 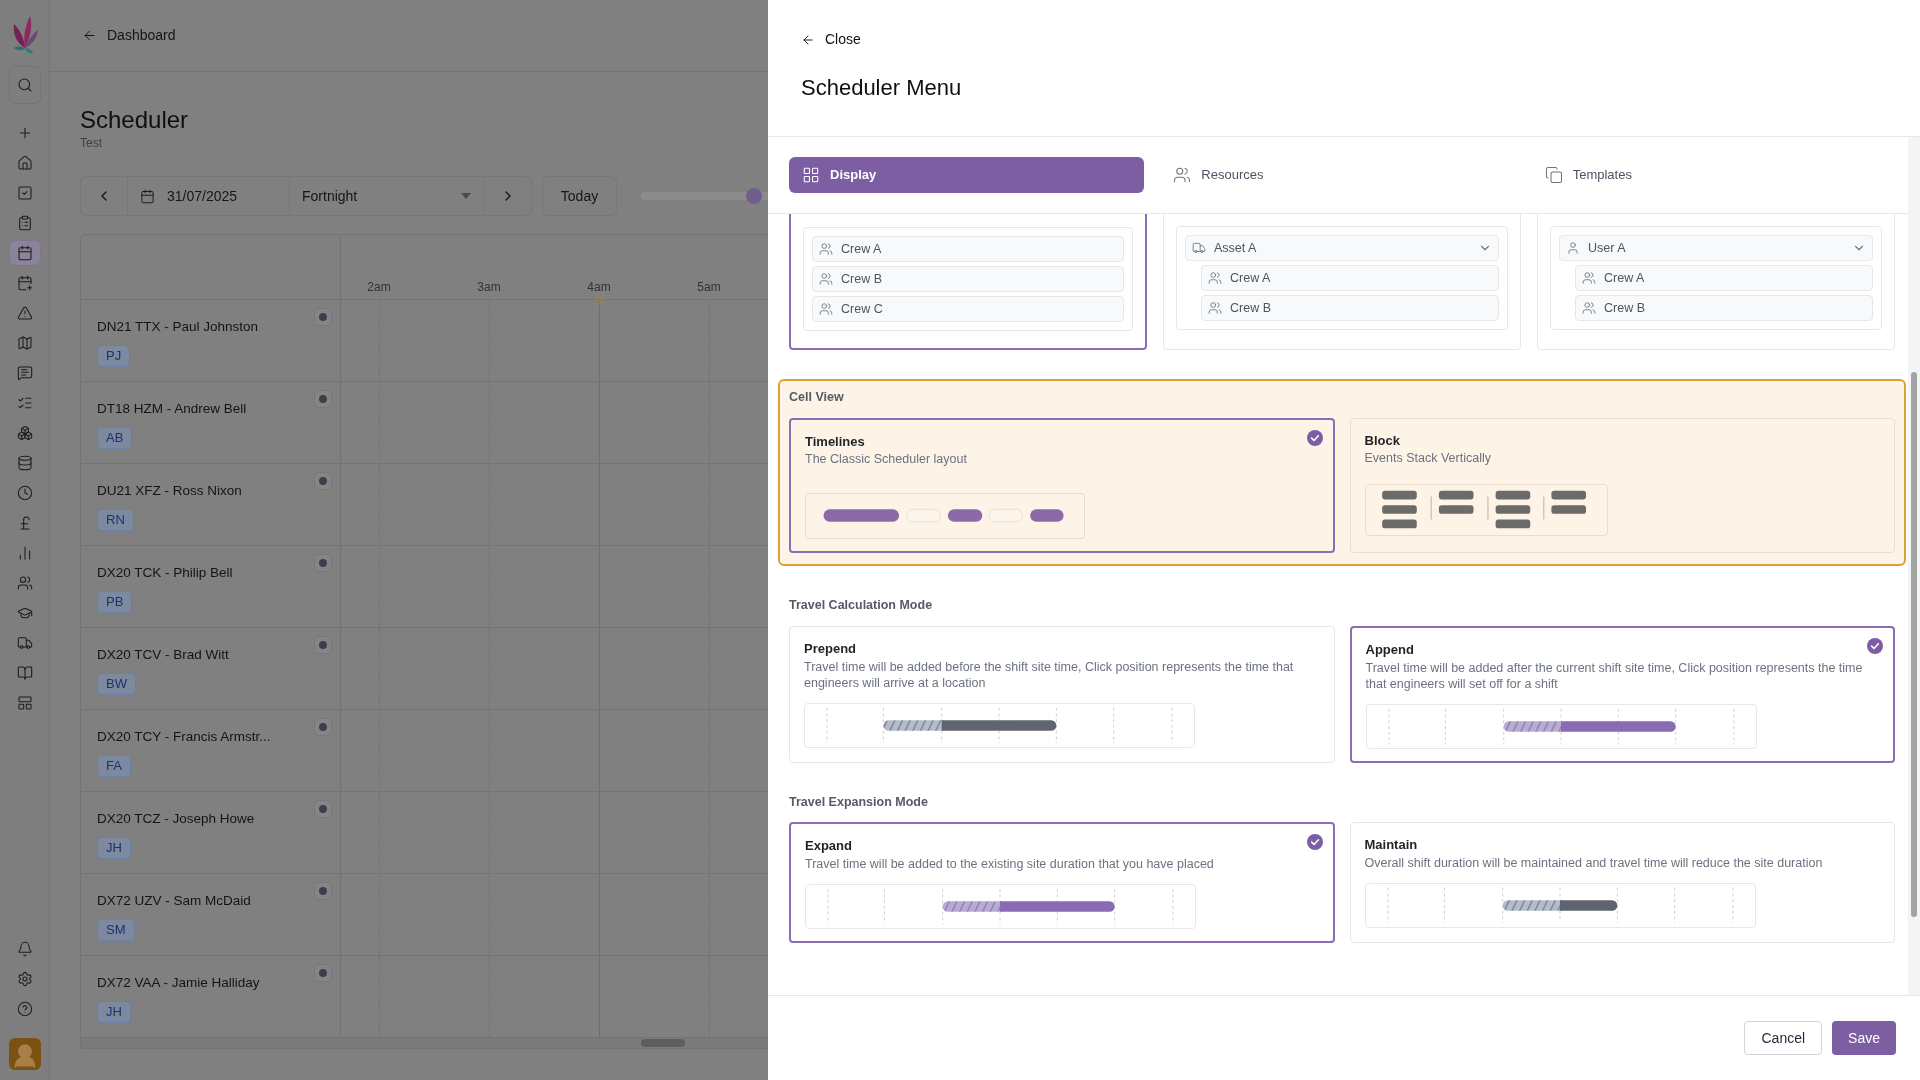 What do you see at coordinates (424, 1043) in the screenshot?
I see `horizontal-scrollbar` at bounding box center [424, 1043].